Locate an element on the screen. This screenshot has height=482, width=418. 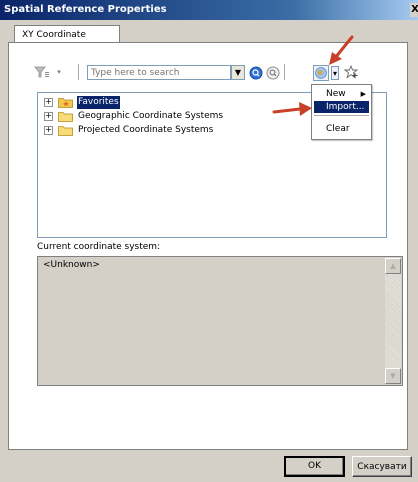
globe-dropdown-menu: New ▶ Import... Clear is located at coordinates (341, 112).